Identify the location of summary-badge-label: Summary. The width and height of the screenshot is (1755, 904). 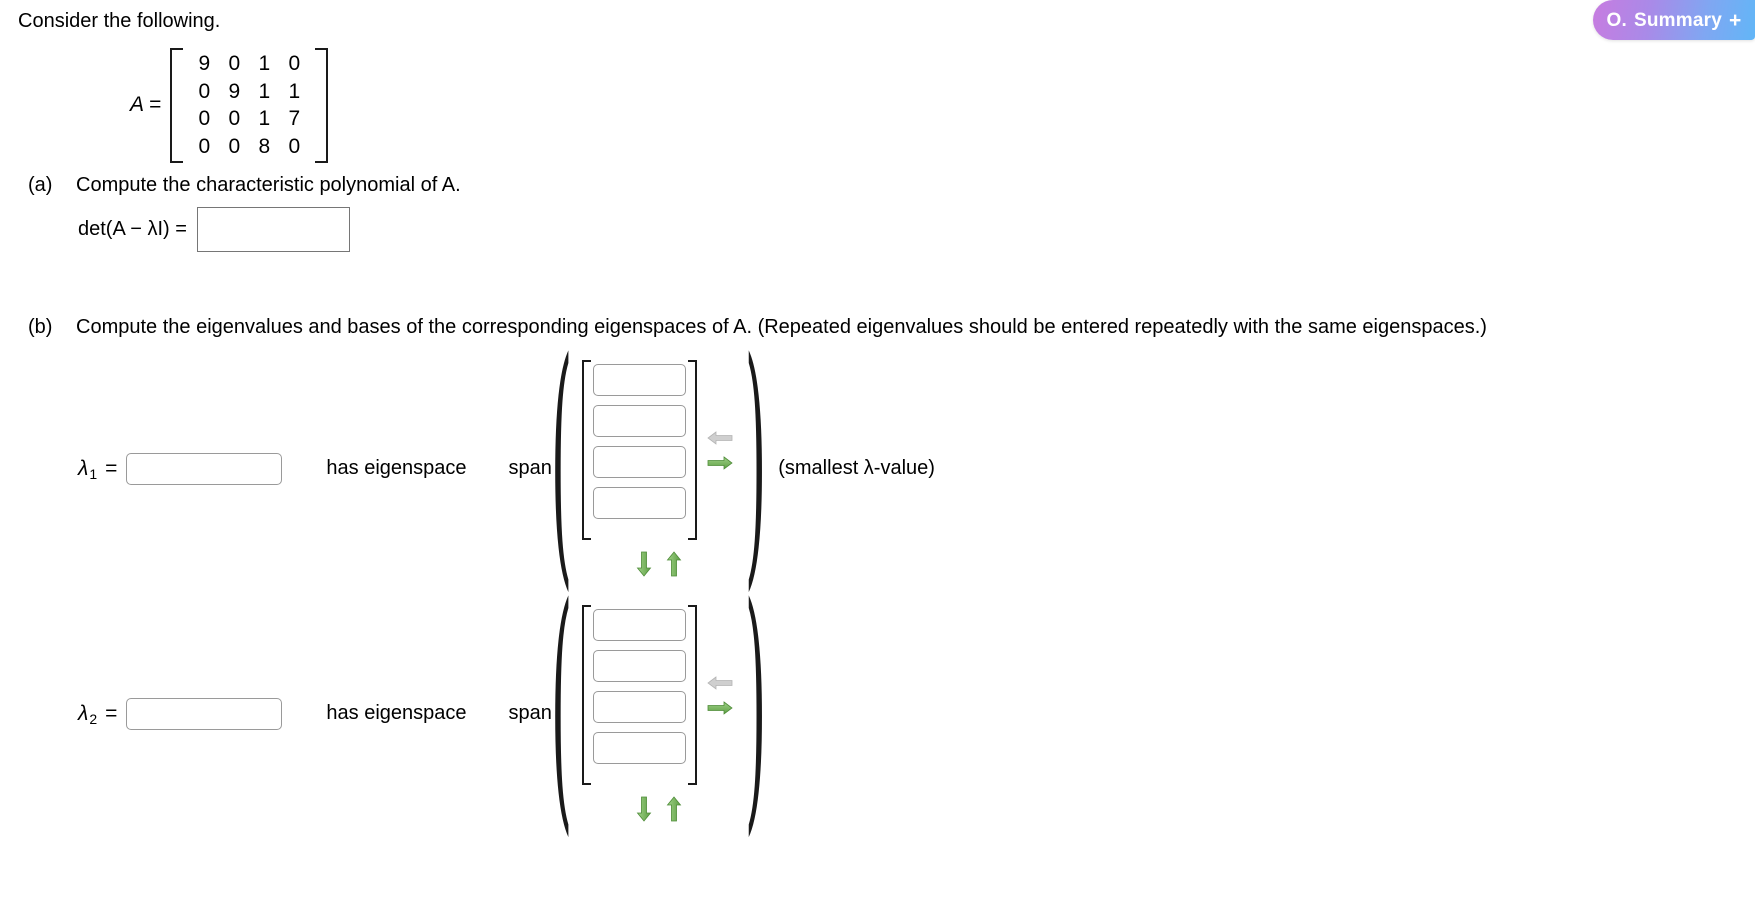
(1678, 20).